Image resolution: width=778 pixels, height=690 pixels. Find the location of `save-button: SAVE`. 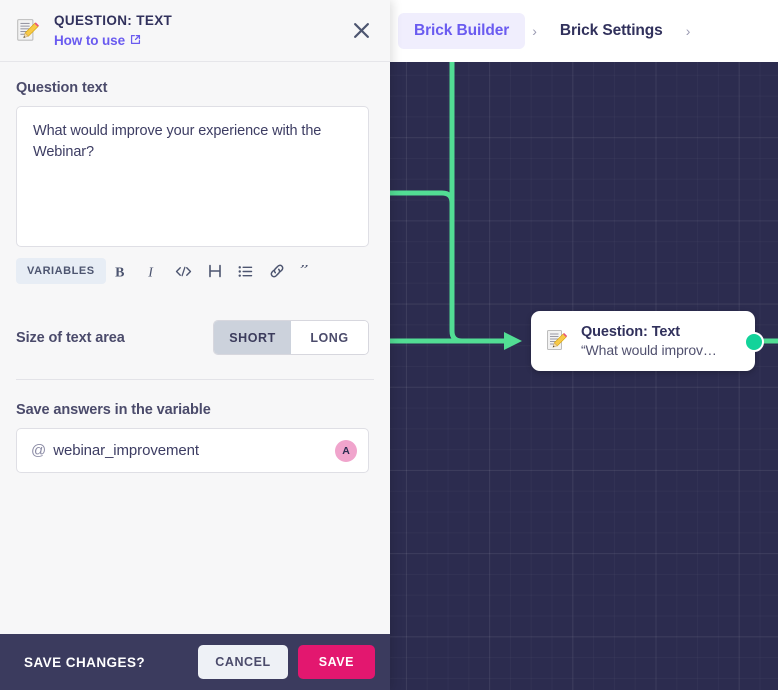

save-button: SAVE is located at coordinates (336, 662).